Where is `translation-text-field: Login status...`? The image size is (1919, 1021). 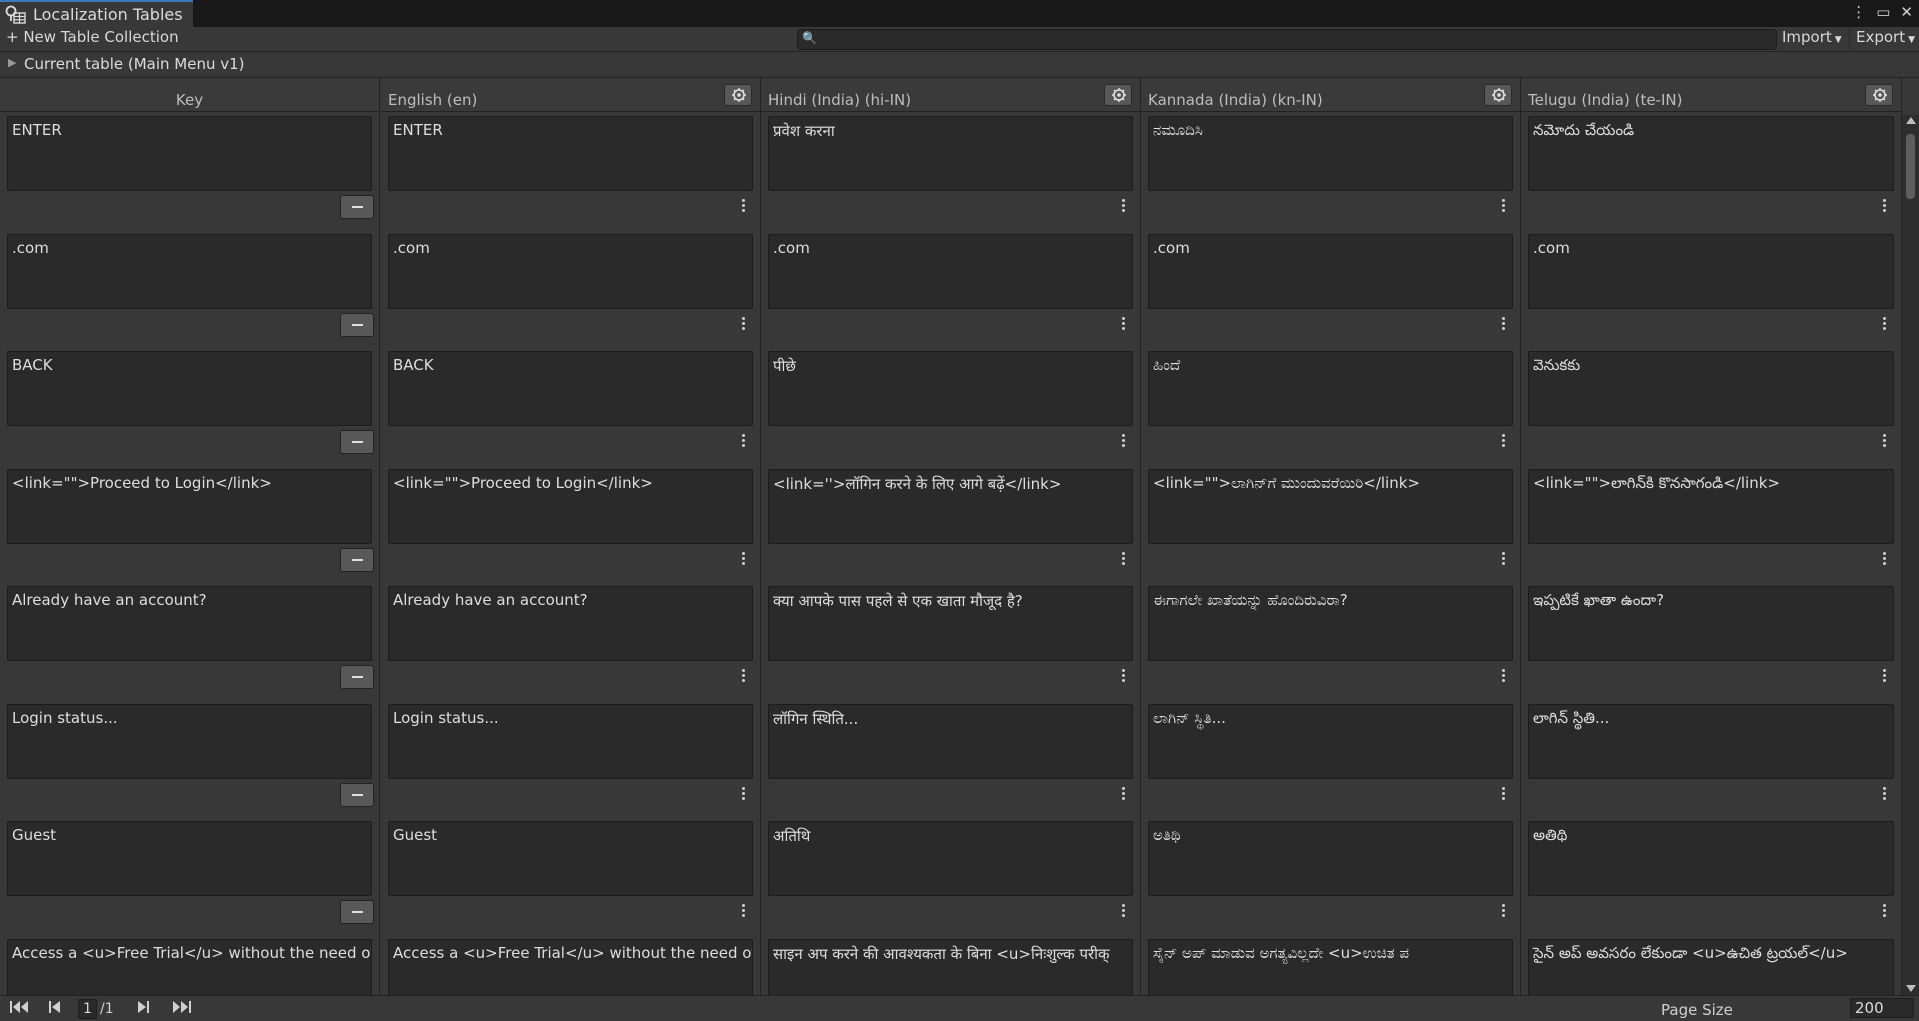
translation-text-field: Login status... is located at coordinates (570, 741).